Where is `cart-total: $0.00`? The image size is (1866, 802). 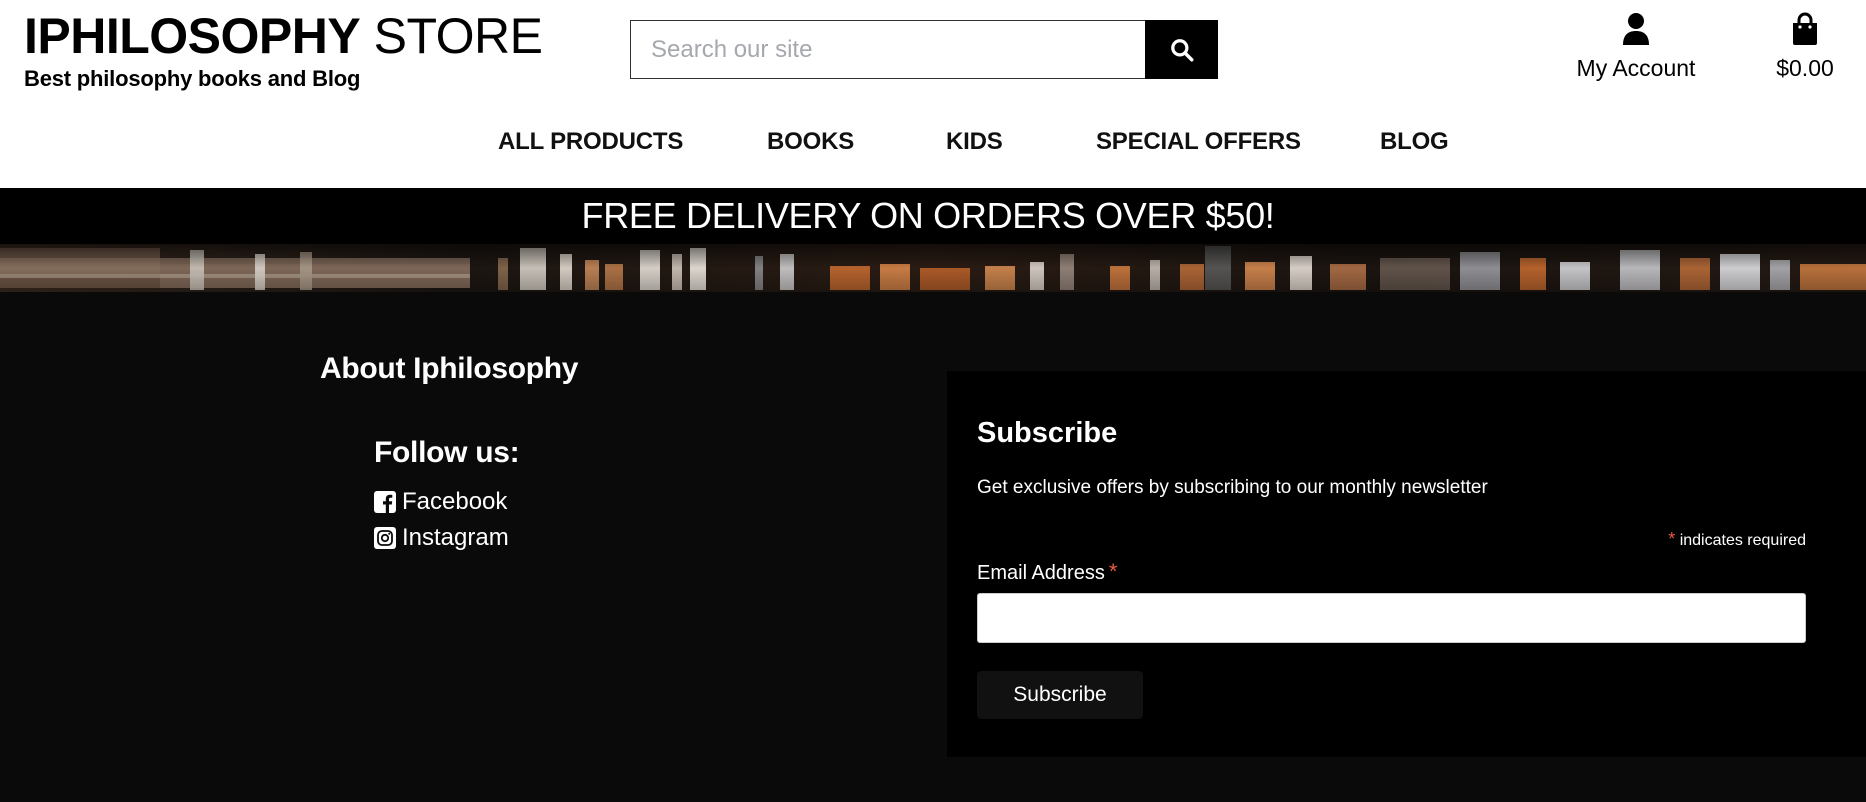 cart-total: $0.00 is located at coordinates (1805, 68).